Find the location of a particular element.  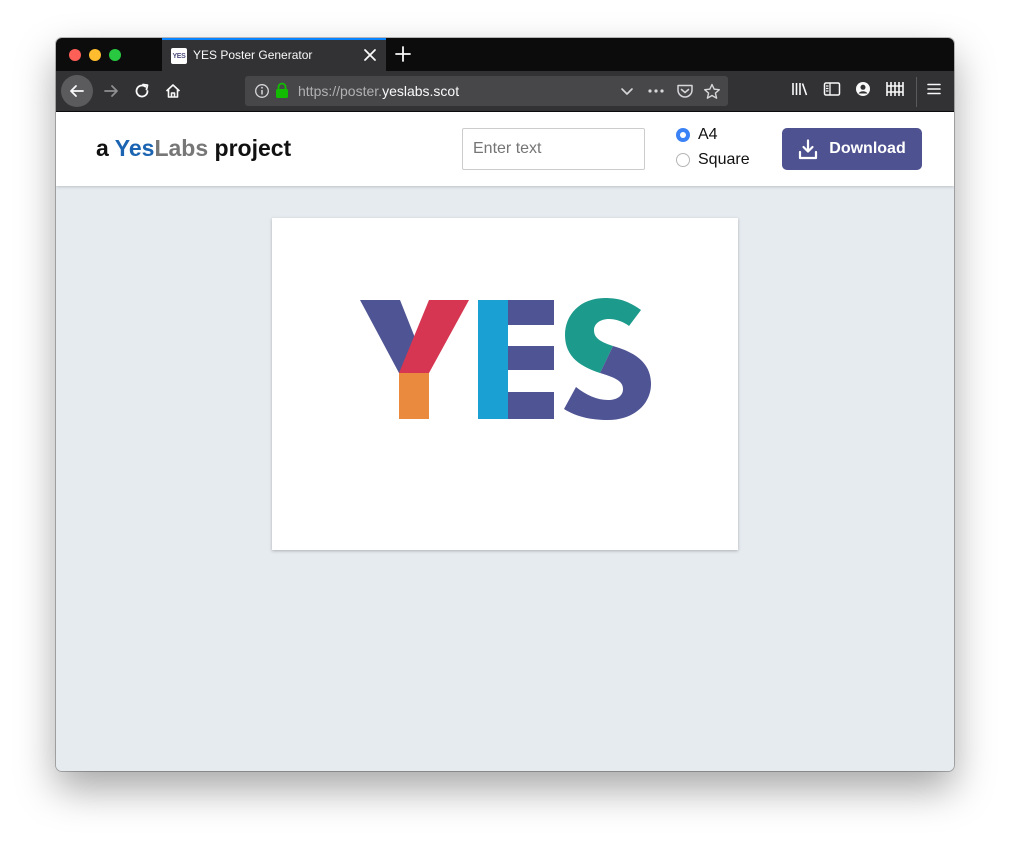

brand-yes: Yes is located at coordinates (134, 148).